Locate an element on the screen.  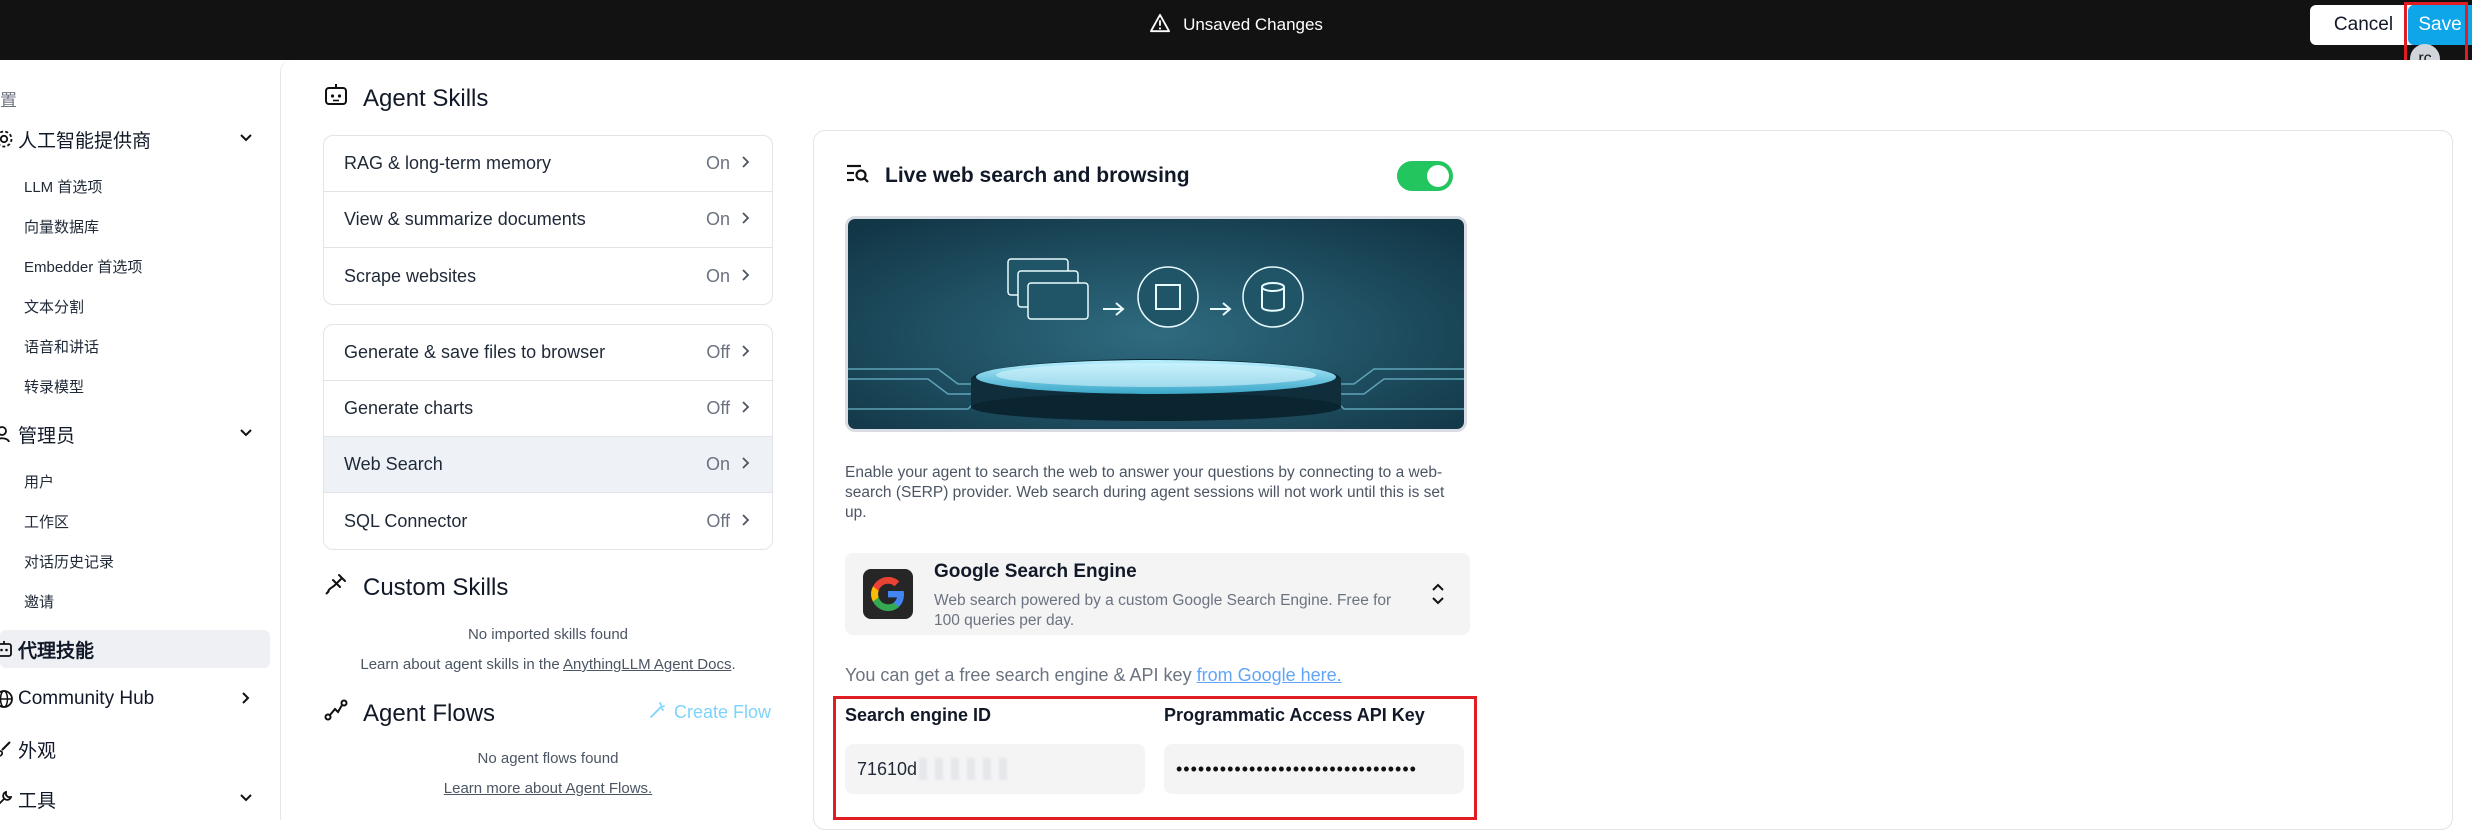
skill-row-view-summarize: View & summarize documents On is located at coordinates (548, 220).